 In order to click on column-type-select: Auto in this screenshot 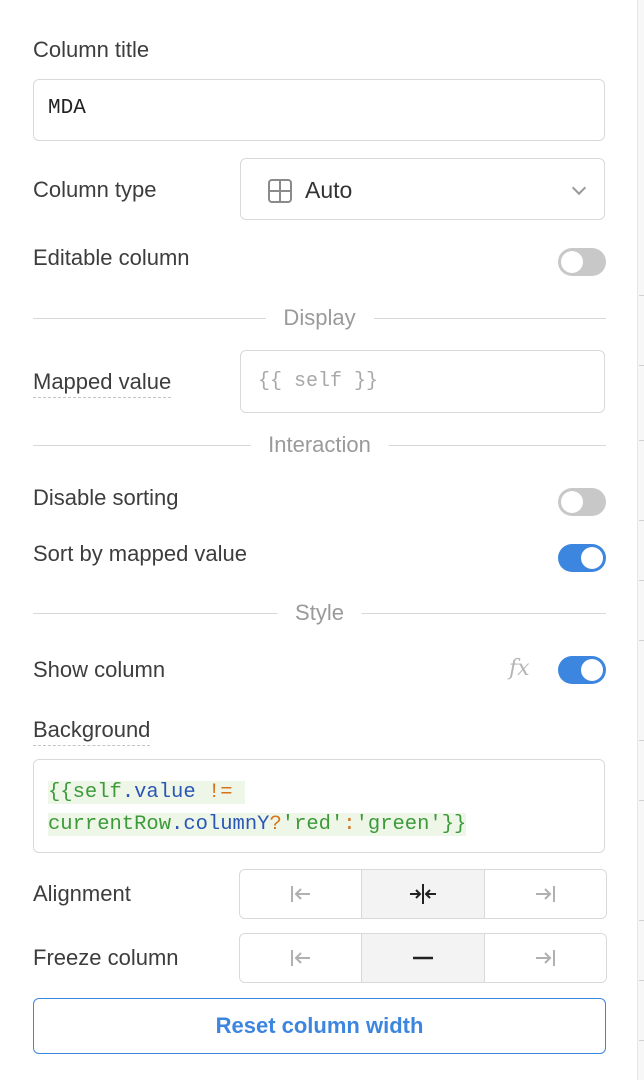, I will do `click(422, 189)`.